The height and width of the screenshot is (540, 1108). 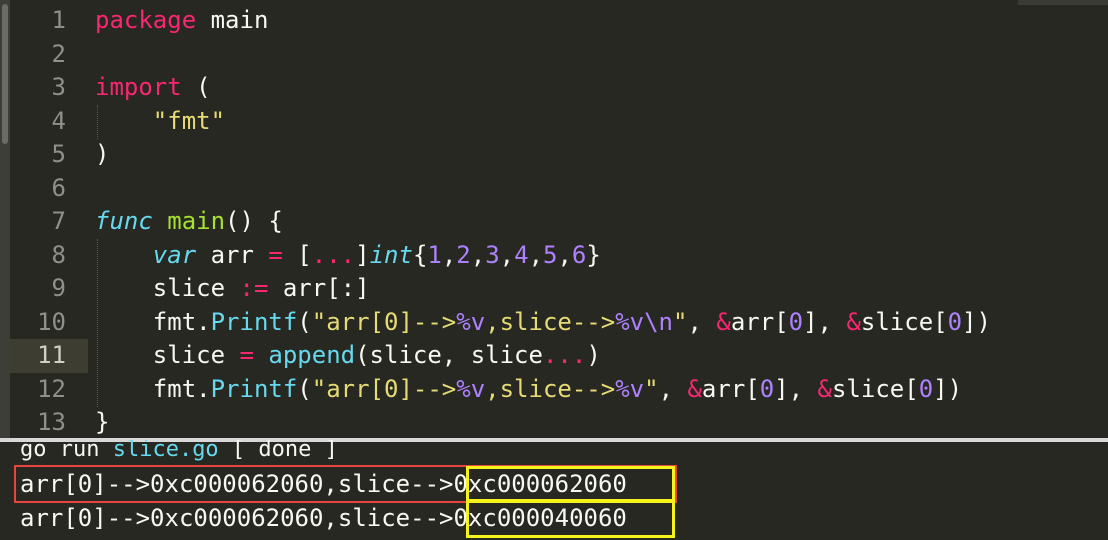 I want to click on minimap-scrollbar, so click(x=5, y=219).